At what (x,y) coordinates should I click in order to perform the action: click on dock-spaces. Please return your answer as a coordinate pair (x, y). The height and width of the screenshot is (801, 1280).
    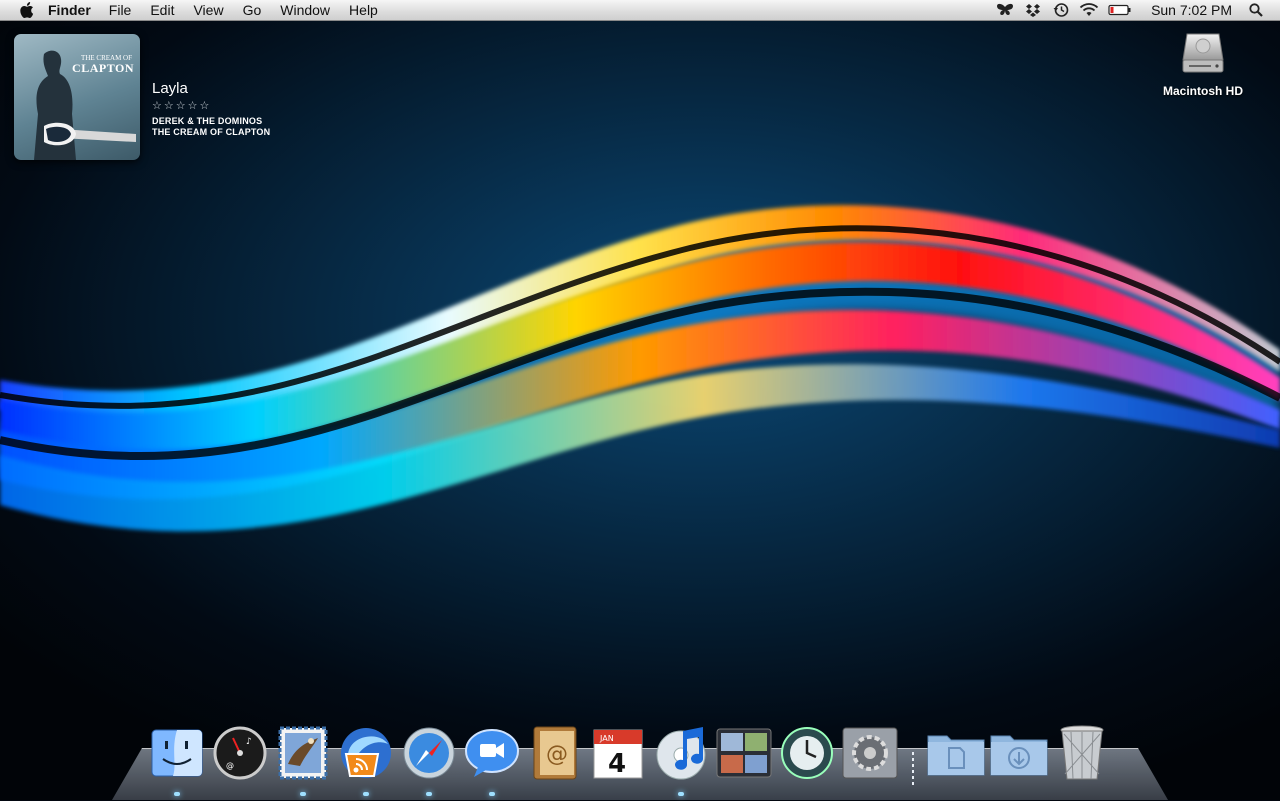
    Looking at the image, I should click on (744, 753).